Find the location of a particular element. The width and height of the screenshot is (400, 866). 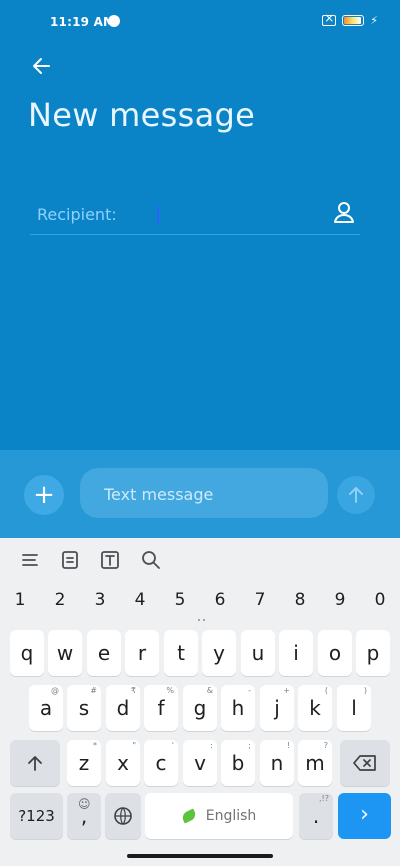

number-key-8: 8 is located at coordinates (300, 600).